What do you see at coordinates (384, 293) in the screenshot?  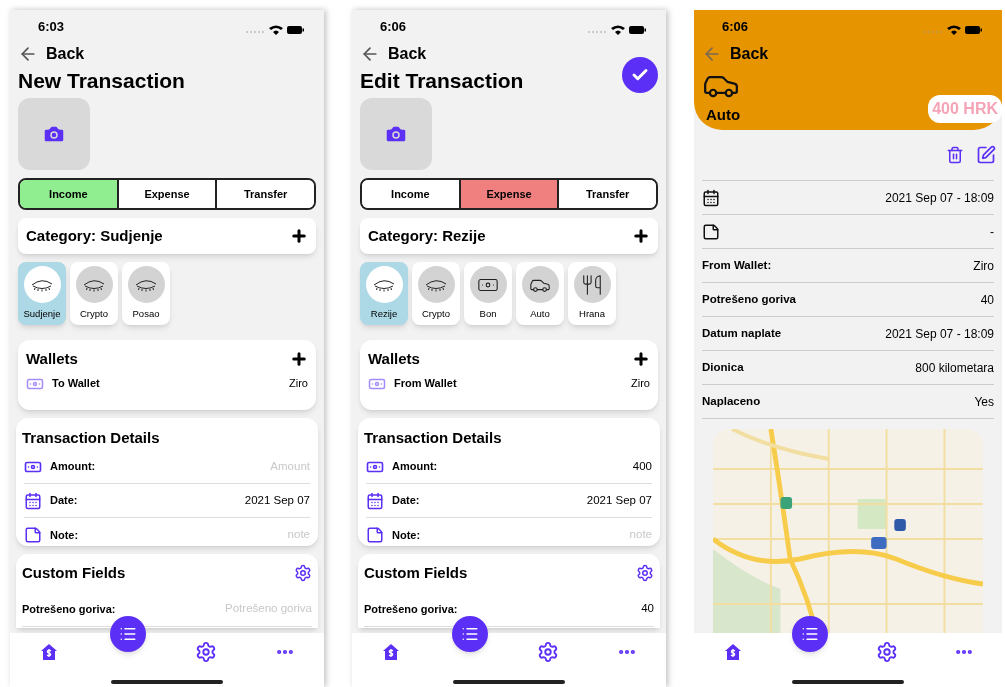 I see `category-chip: Rezije` at bounding box center [384, 293].